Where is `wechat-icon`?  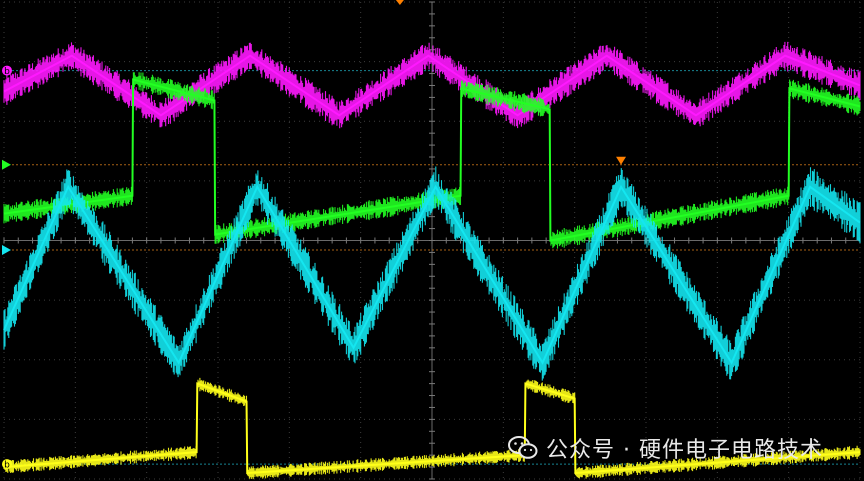 wechat-icon is located at coordinates (523, 447).